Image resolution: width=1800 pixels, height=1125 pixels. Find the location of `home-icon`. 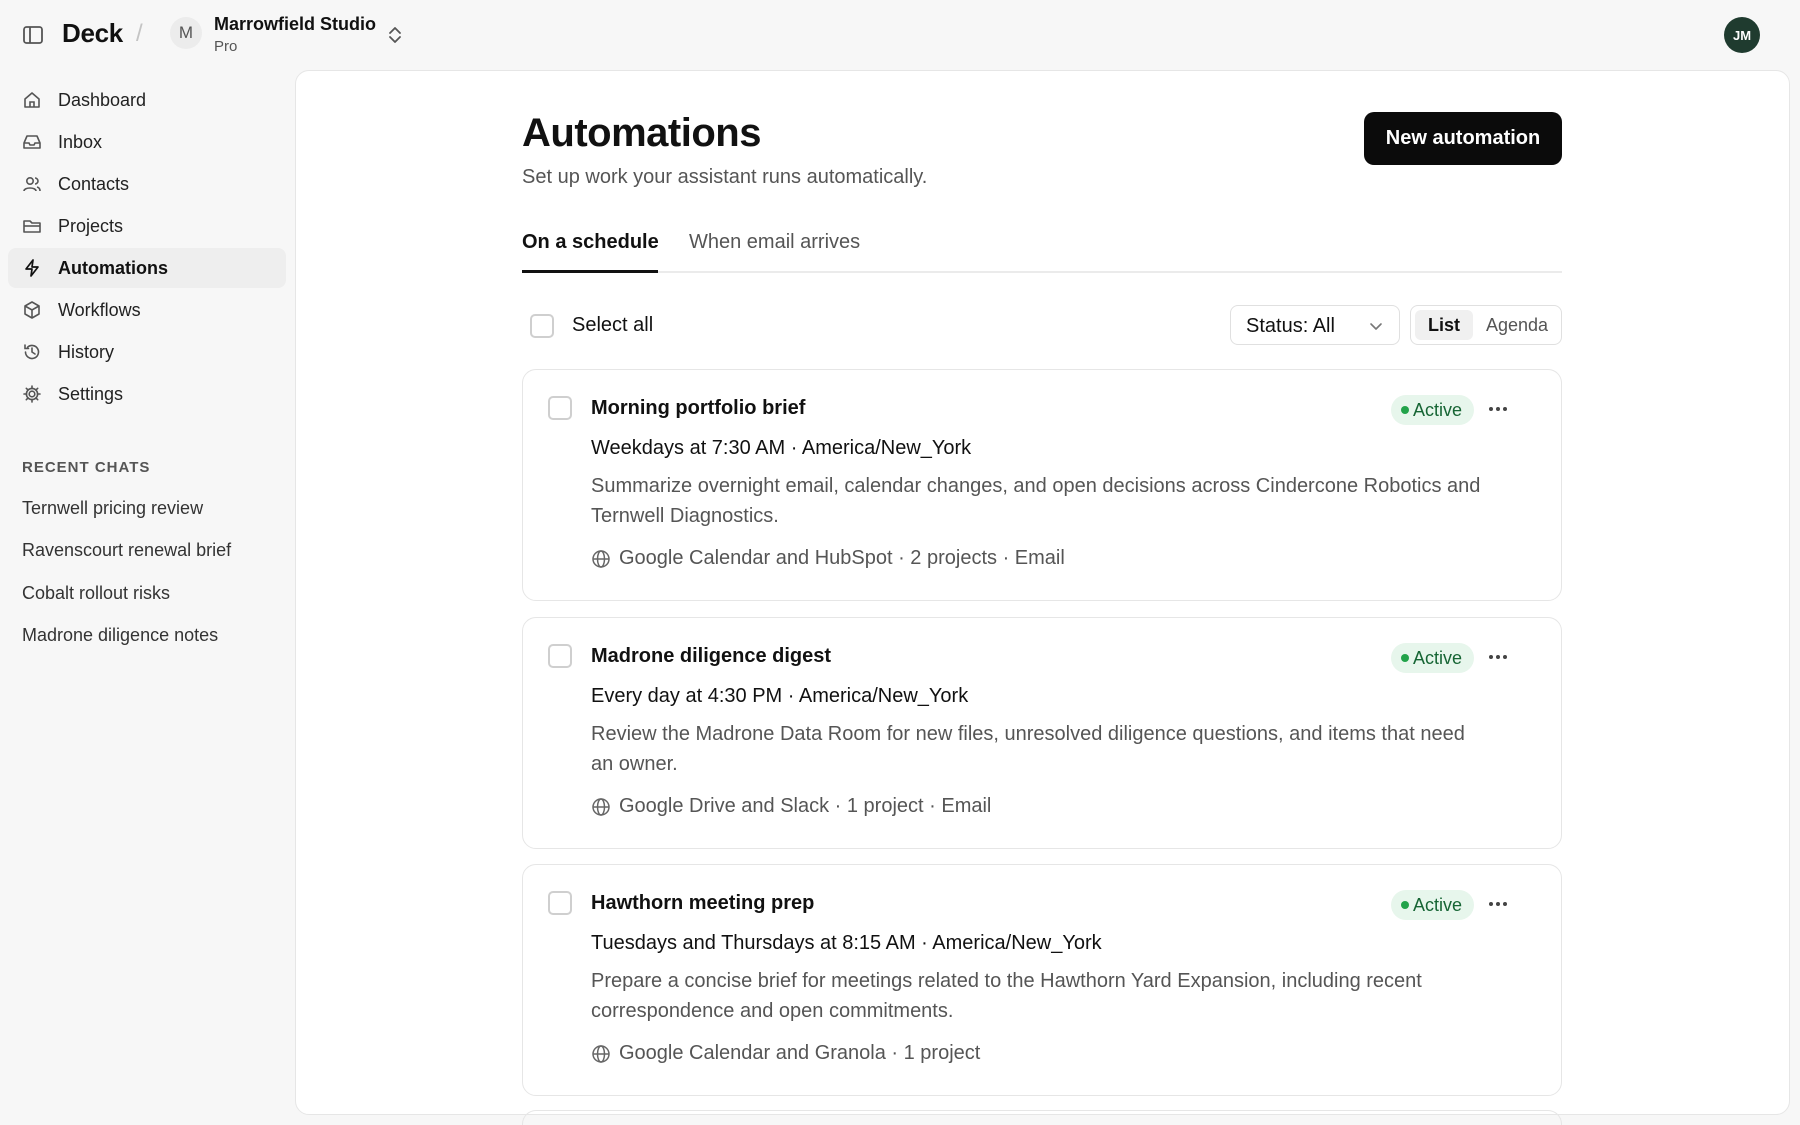

home-icon is located at coordinates (32, 100).